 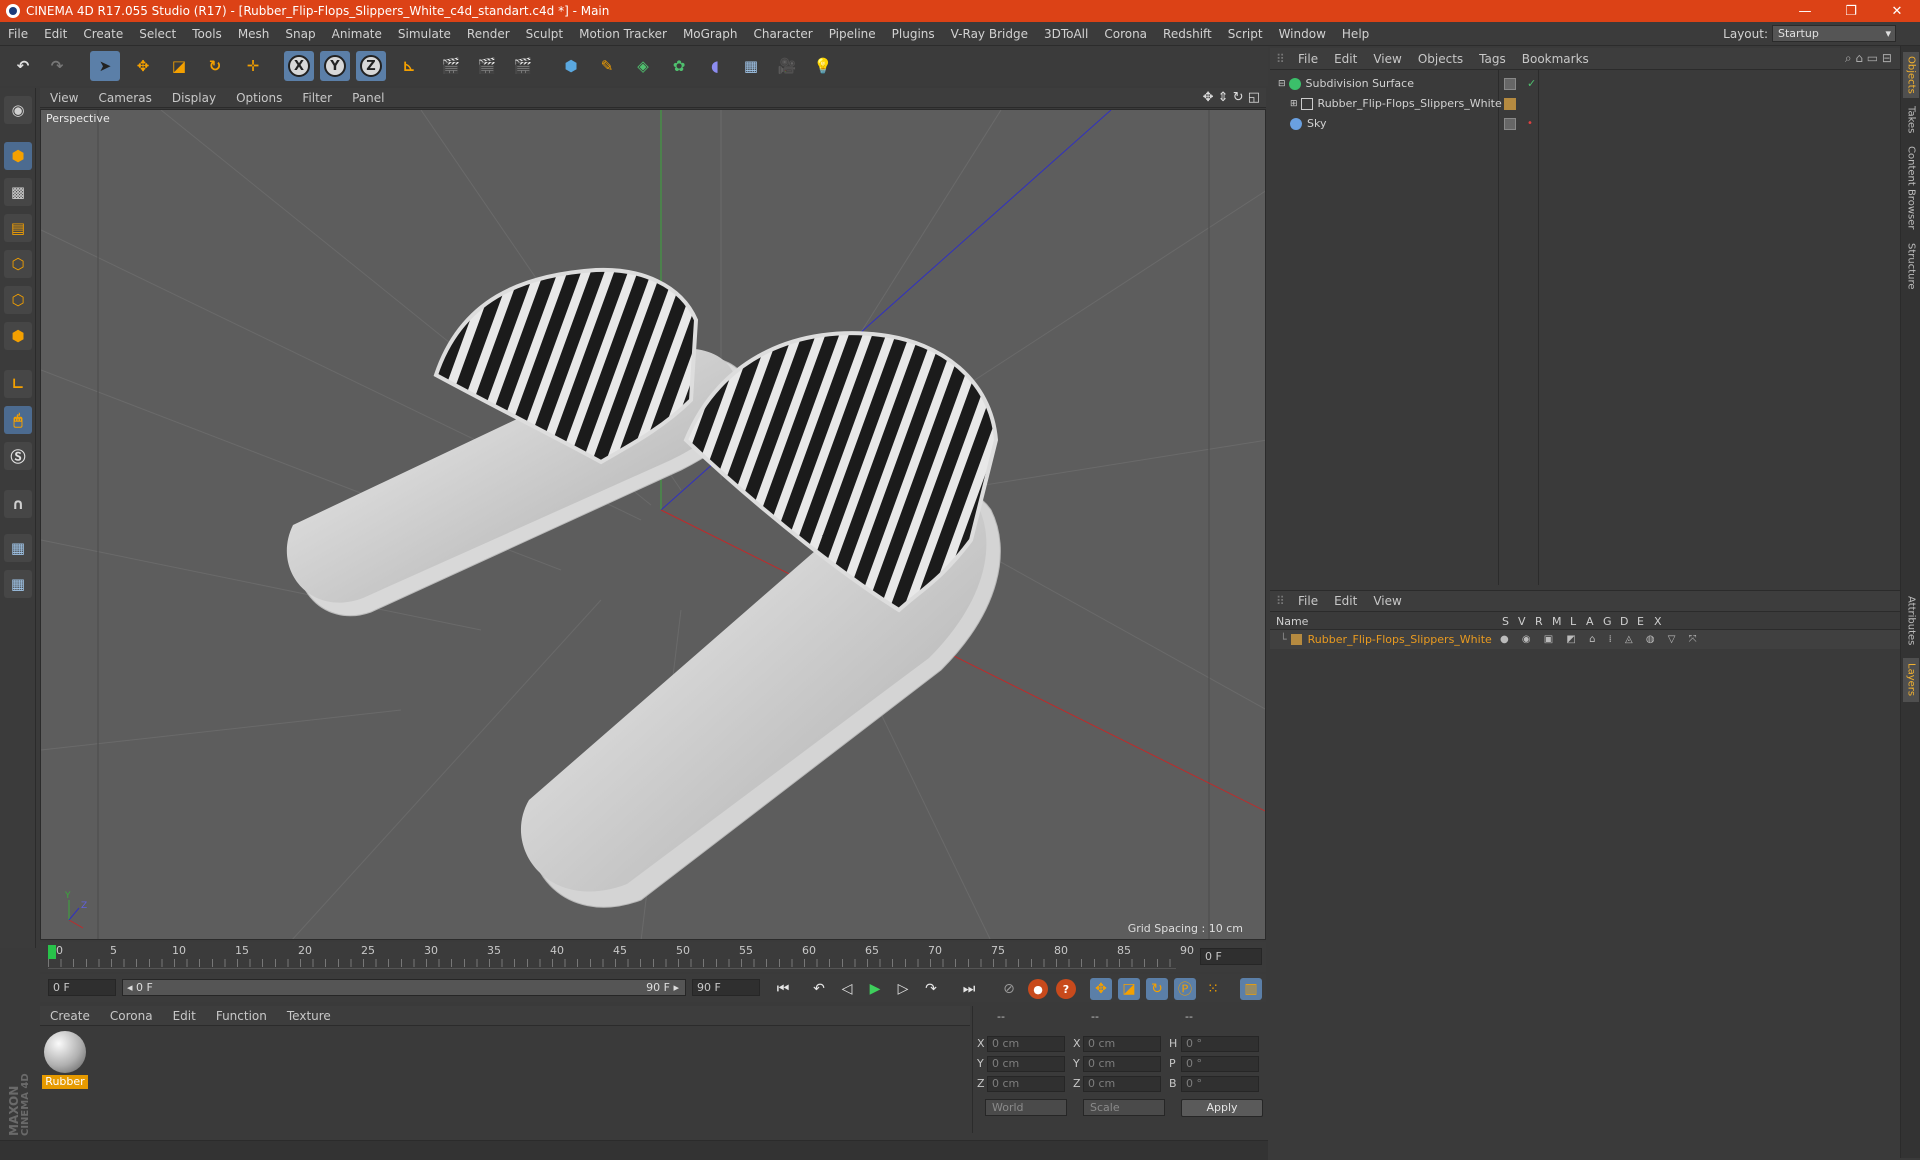 What do you see at coordinates (18, 336) in the screenshot?
I see `polygons-mode-button: ⬢` at bounding box center [18, 336].